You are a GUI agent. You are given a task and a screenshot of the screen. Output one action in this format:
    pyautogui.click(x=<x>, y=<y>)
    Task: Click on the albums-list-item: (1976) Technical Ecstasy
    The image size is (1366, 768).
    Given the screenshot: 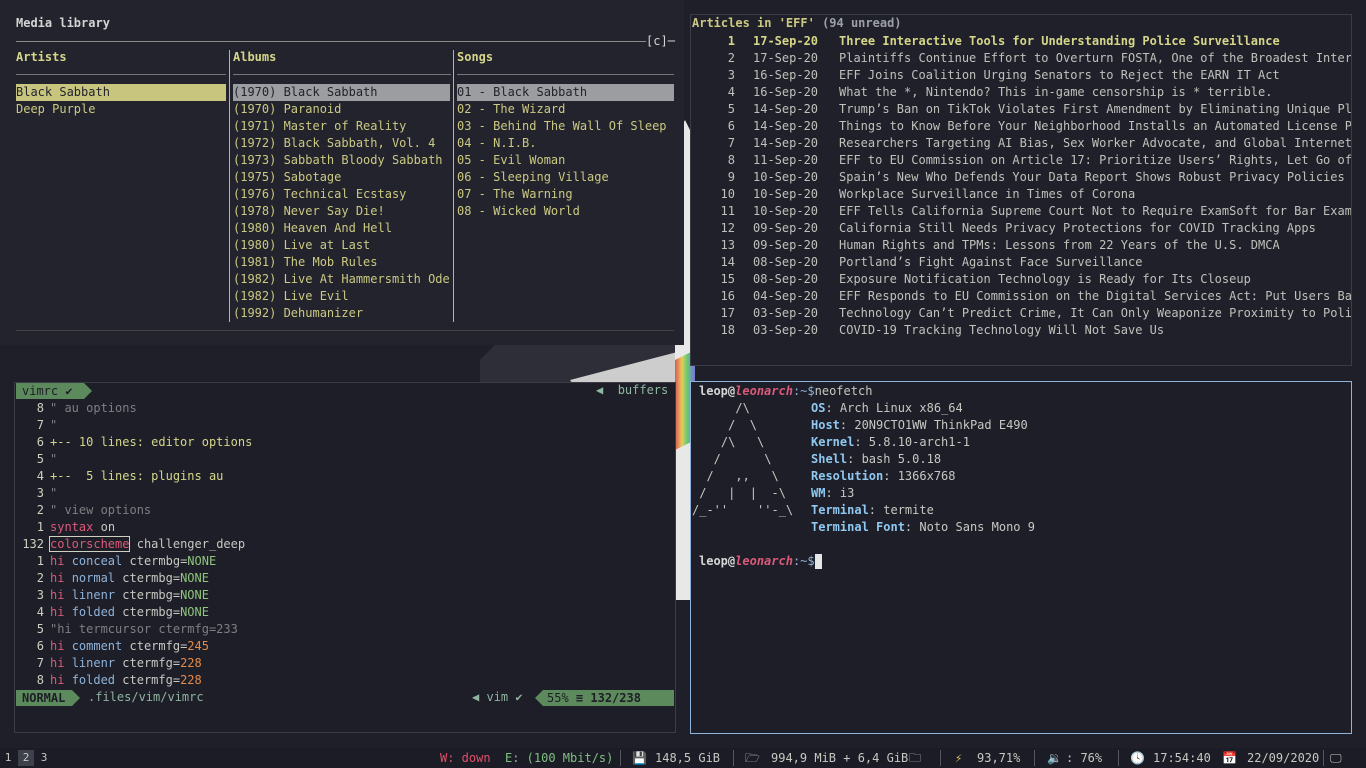 What is the action you would take?
    pyautogui.click(x=341, y=194)
    